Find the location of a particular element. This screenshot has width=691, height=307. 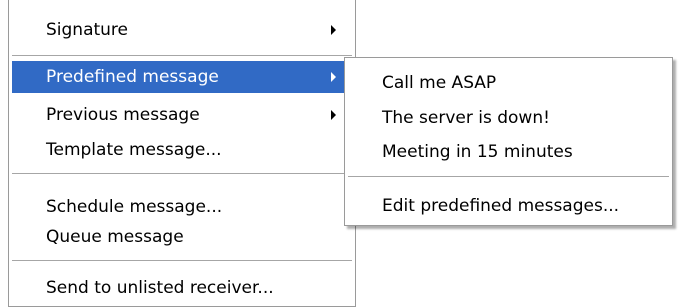

menu-item-signature: Signature is located at coordinates (182, 30).